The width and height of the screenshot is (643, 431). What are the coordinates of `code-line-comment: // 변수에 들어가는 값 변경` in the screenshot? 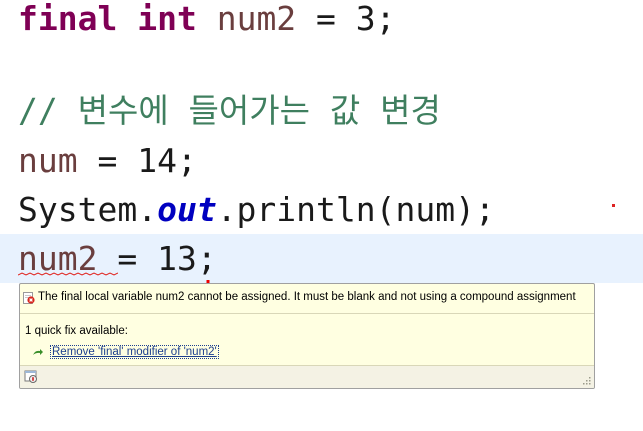 It's located at (321, 110).